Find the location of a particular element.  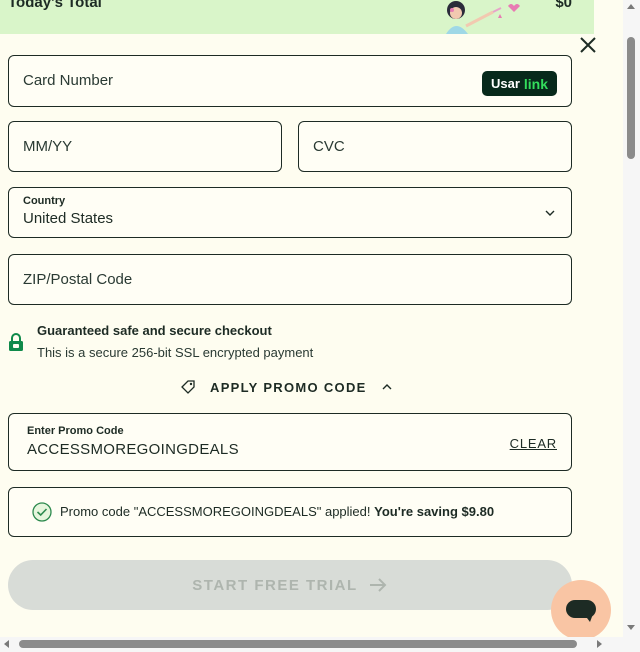

chat-support-button is located at coordinates (581, 610).